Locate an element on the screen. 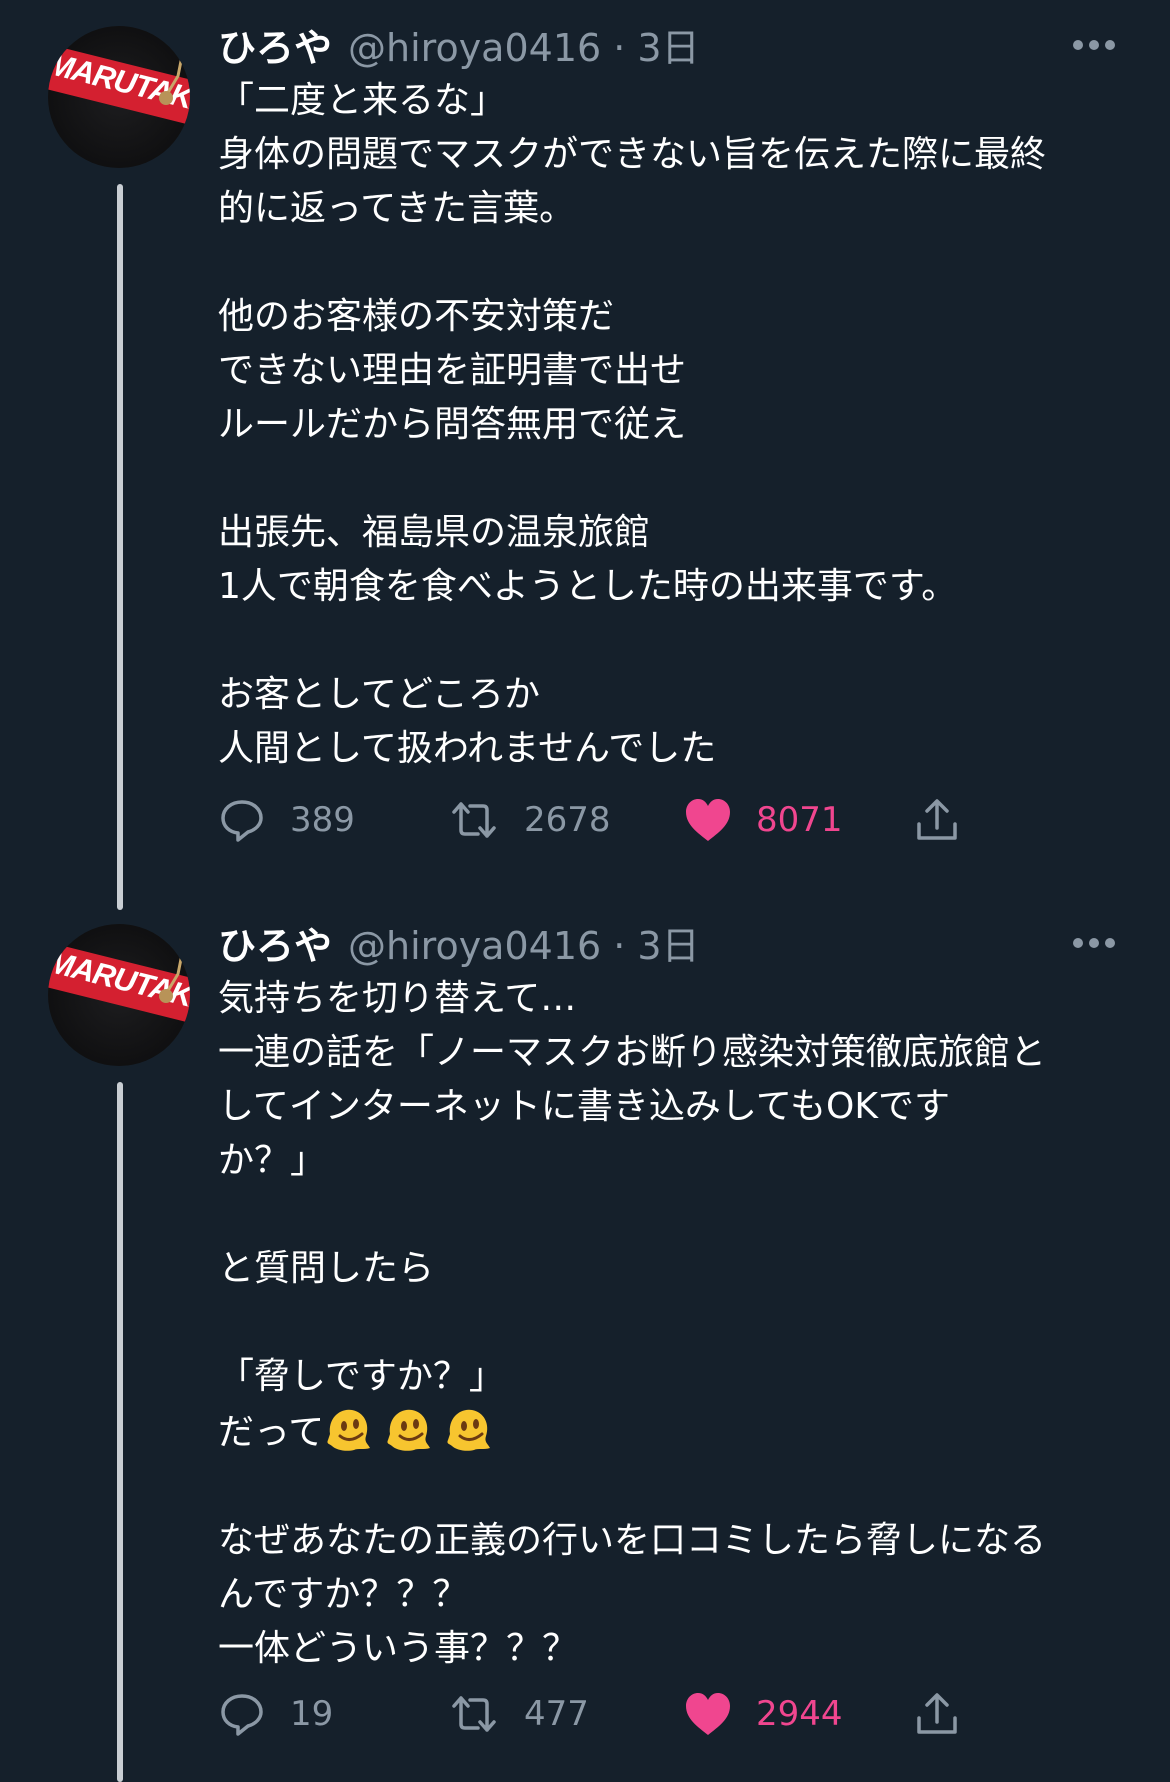 This screenshot has width=1170, height=1782. like-button: 8071 is located at coordinates (763, 820).